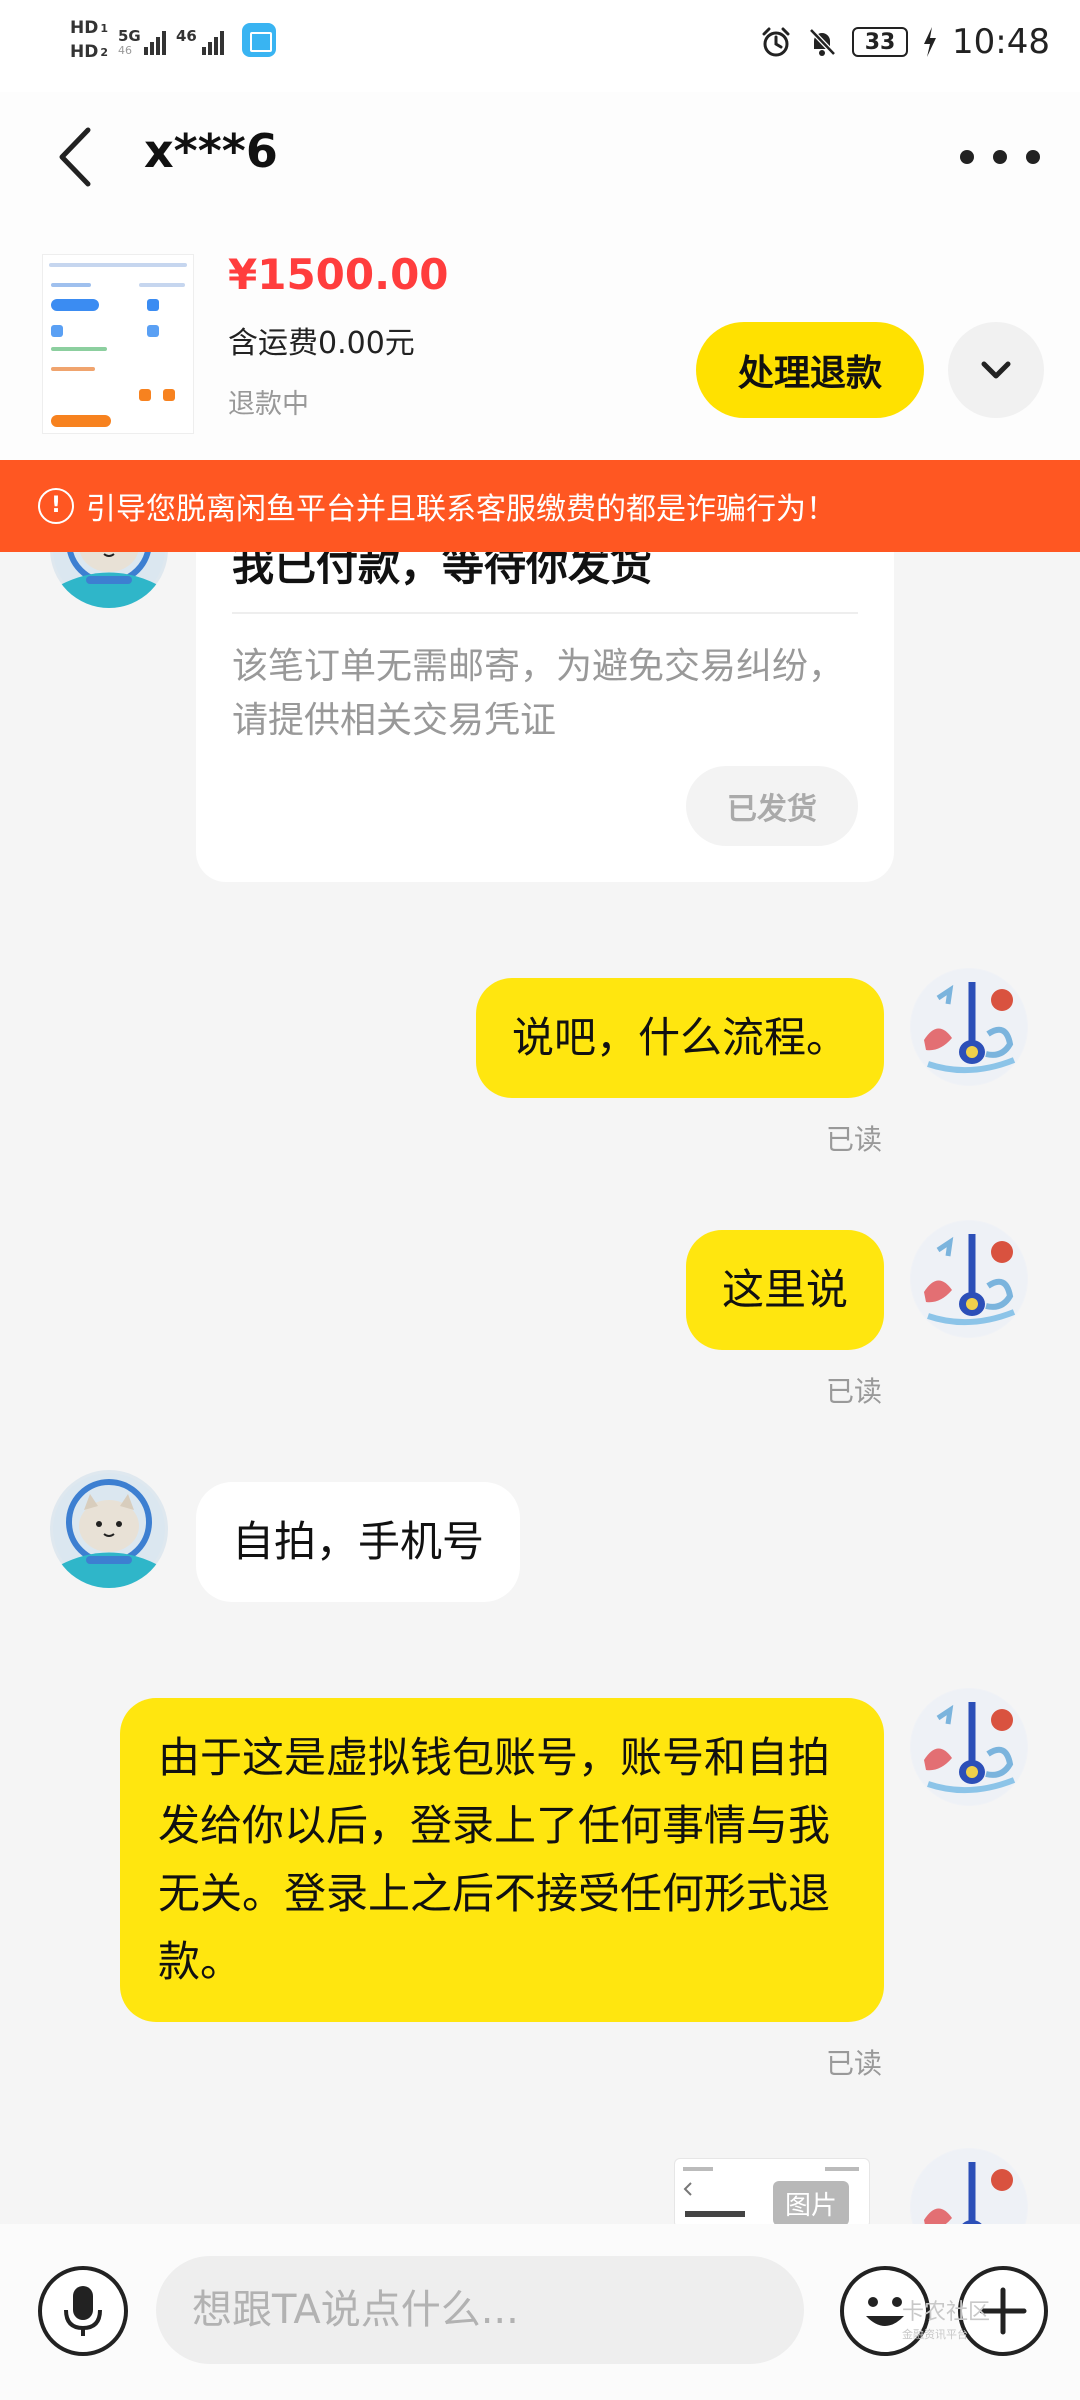 The height and width of the screenshot is (2400, 1080). What do you see at coordinates (89, 40) in the screenshot?
I see `hd-indicators: HD 1 HD 2` at bounding box center [89, 40].